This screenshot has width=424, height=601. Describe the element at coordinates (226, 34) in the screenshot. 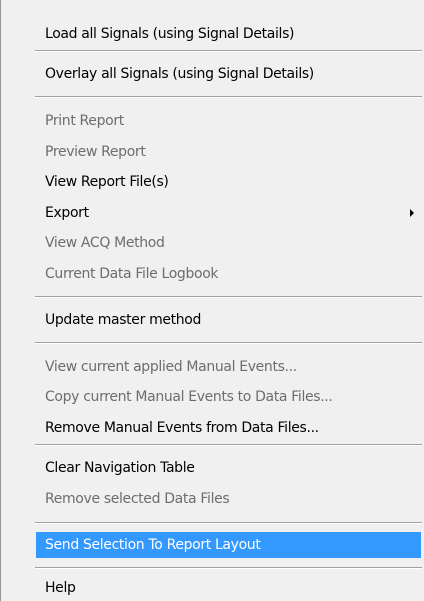

I see `menu-item-load-all-signals: Load all Signals (using Signal Details)` at that location.